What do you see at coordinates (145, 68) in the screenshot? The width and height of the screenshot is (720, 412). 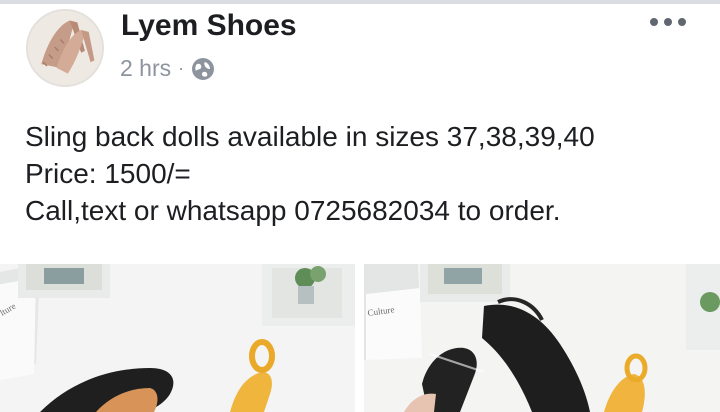 I see `post-time: 2 hrs` at bounding box center [145, 68].